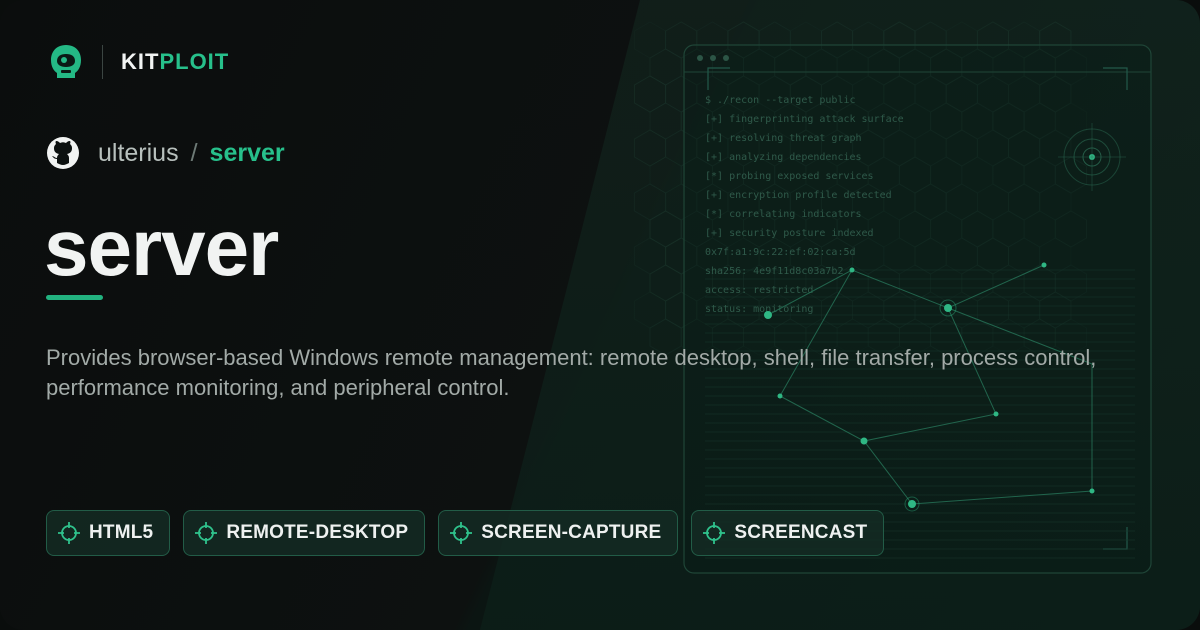  I want to click on repo-name: server, so click(247, 153).